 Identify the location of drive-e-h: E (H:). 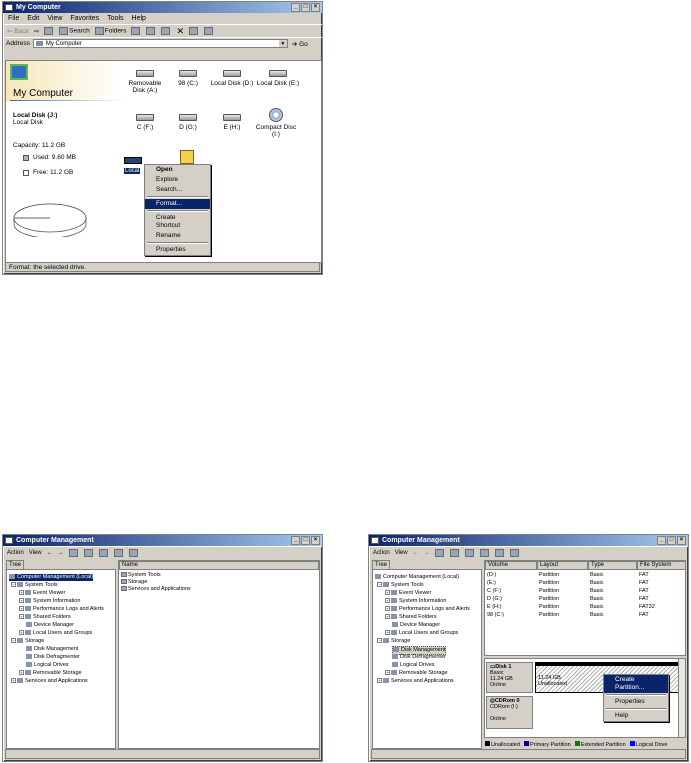
(232, 122).